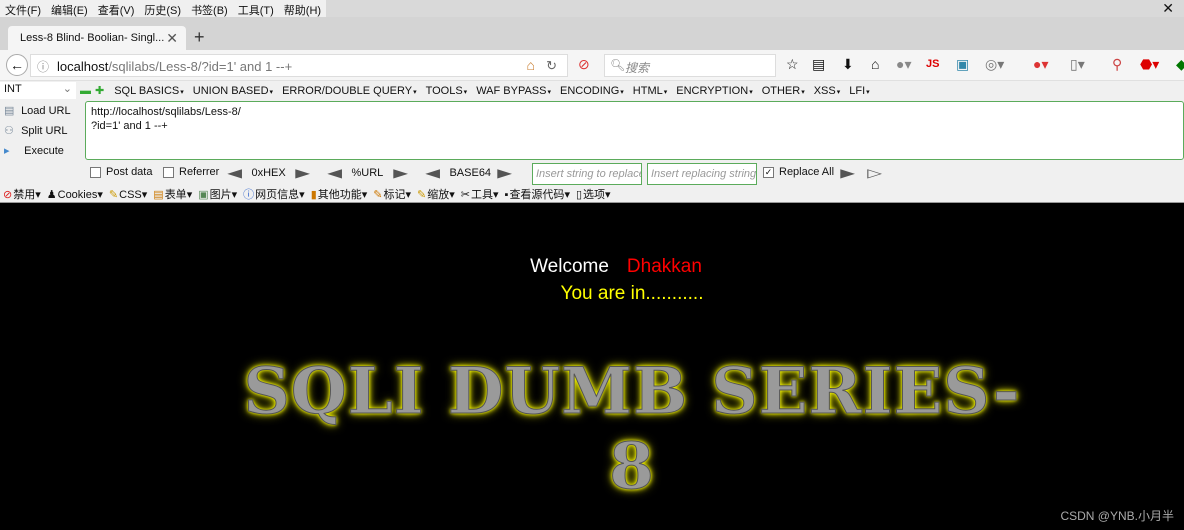  What do you see at coordinates (191, 172) in the screenshot?
I see `referrer-checkbox: Referrer` at bounding box center [191, 172].